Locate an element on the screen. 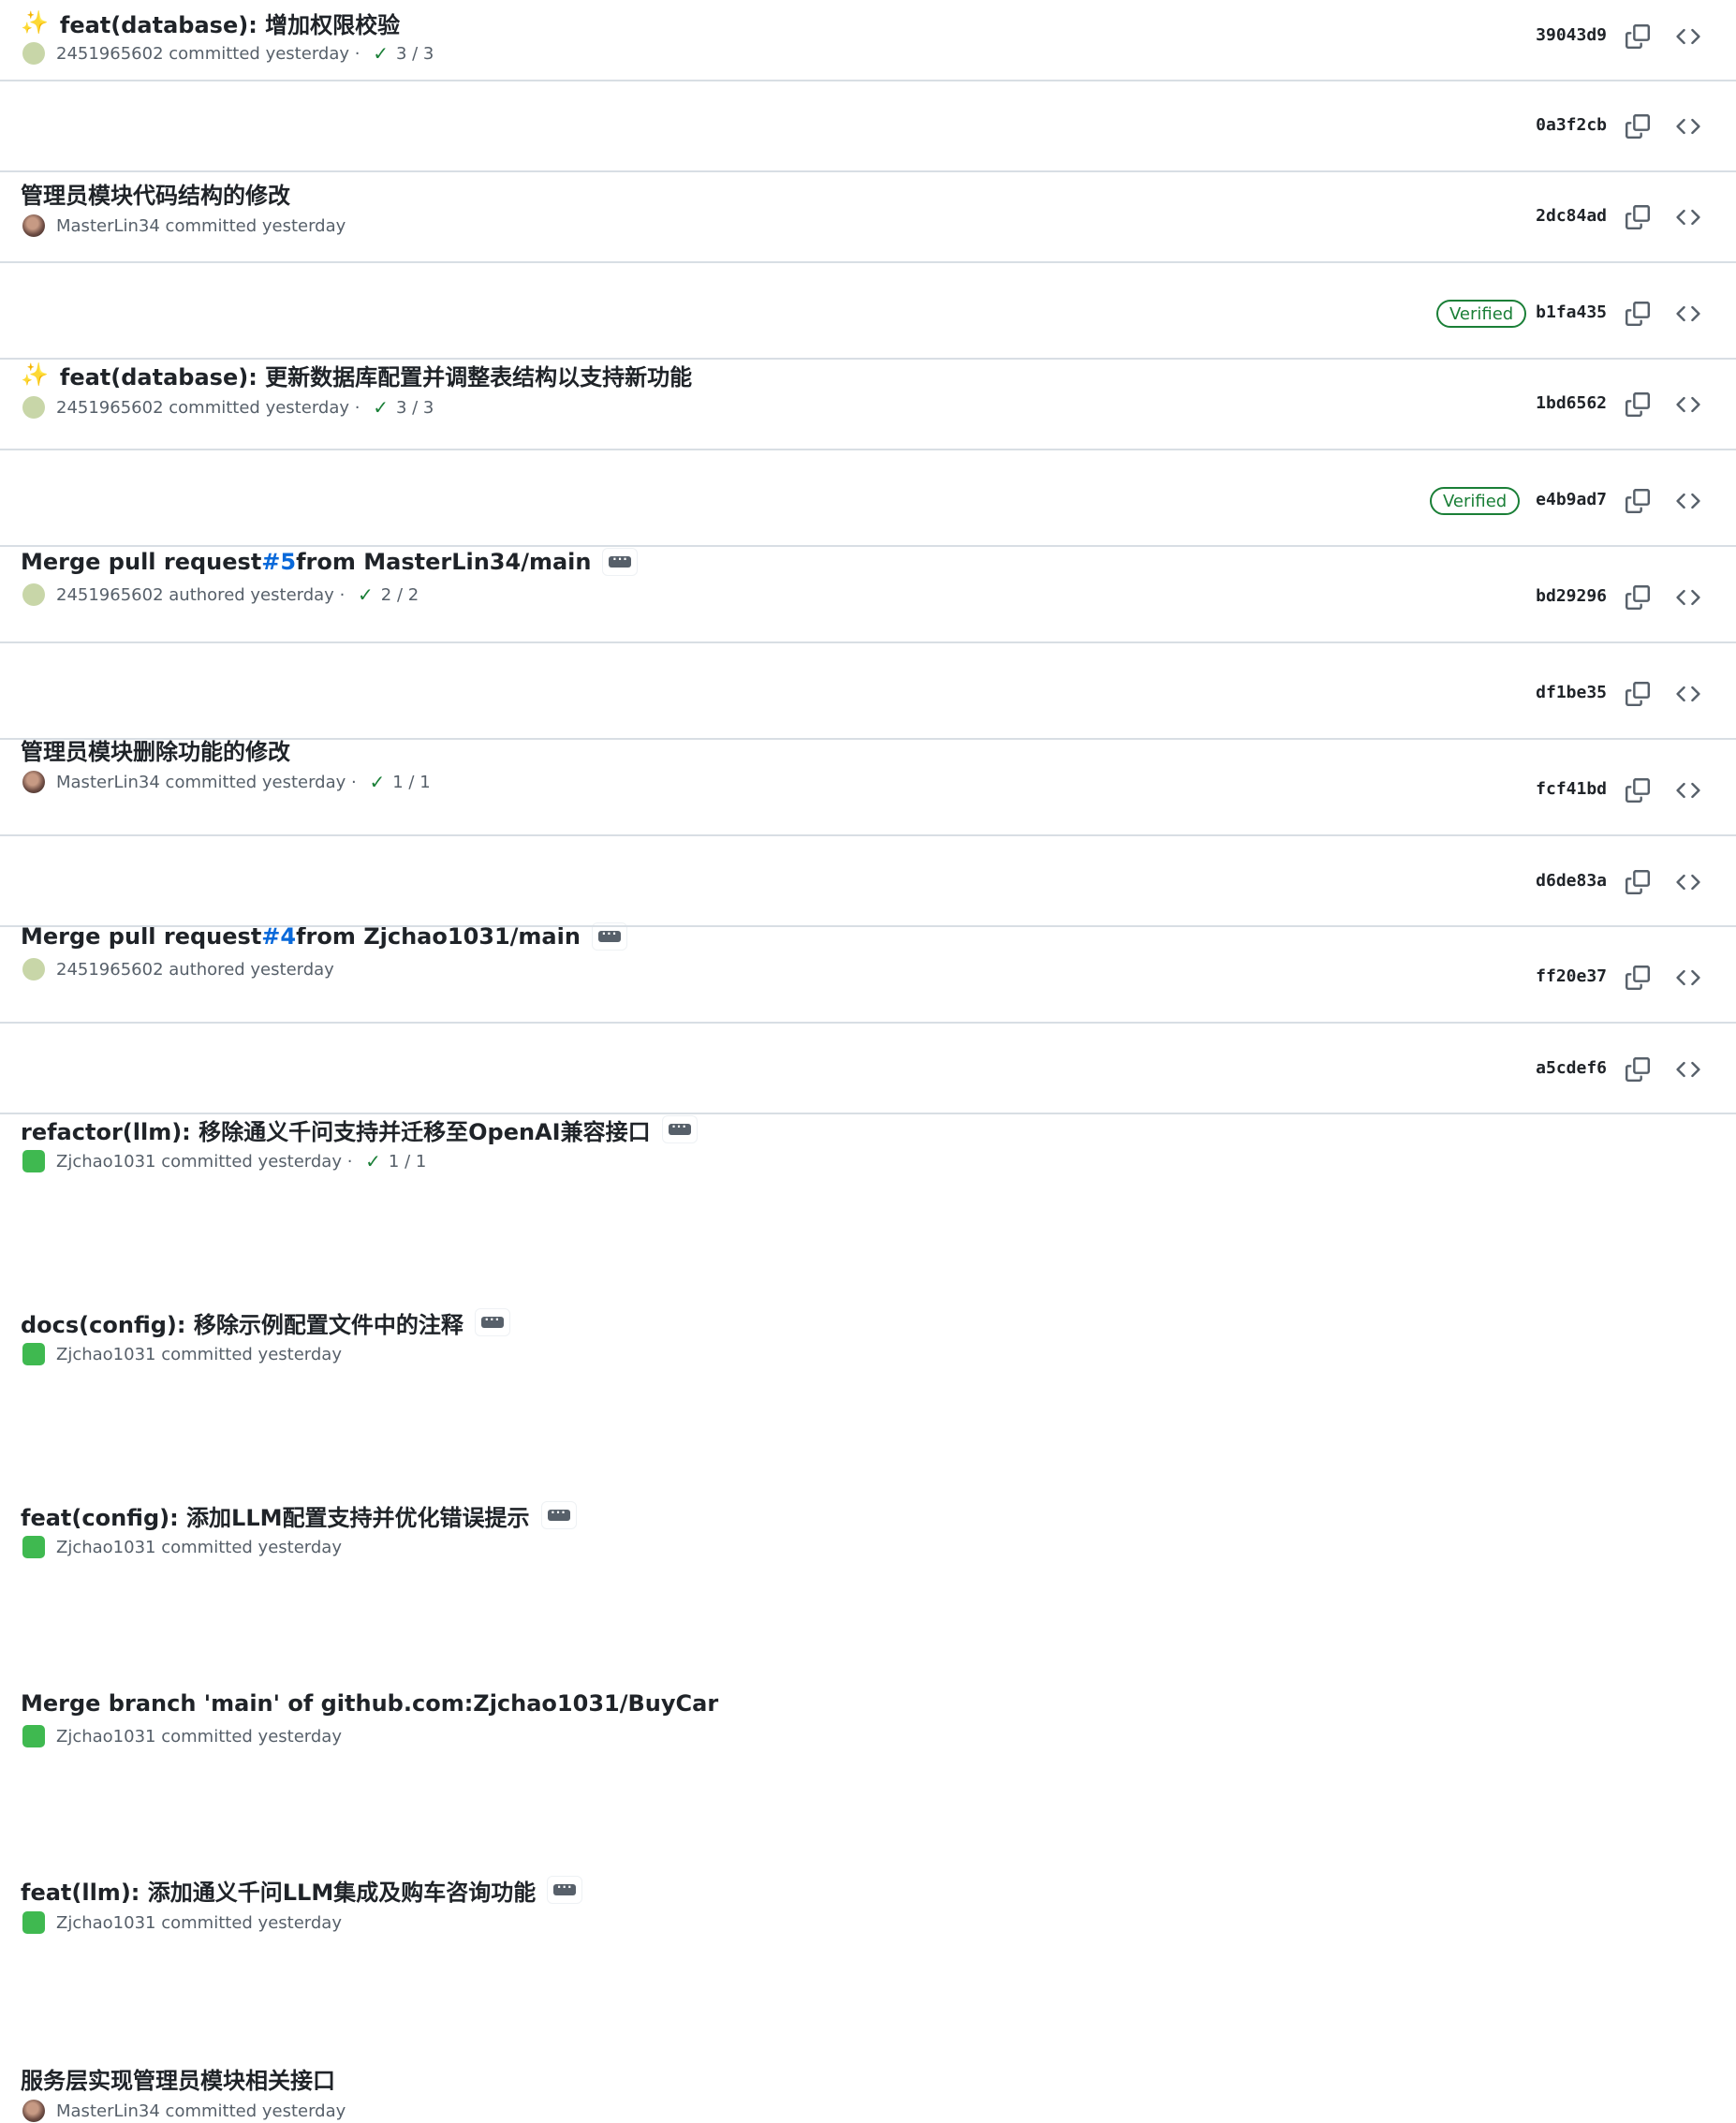 The image size is (1736, 2123). commit-title-text: docs(config): 移除示例配置文件中的注释 is located at coordinates (242, 1322).